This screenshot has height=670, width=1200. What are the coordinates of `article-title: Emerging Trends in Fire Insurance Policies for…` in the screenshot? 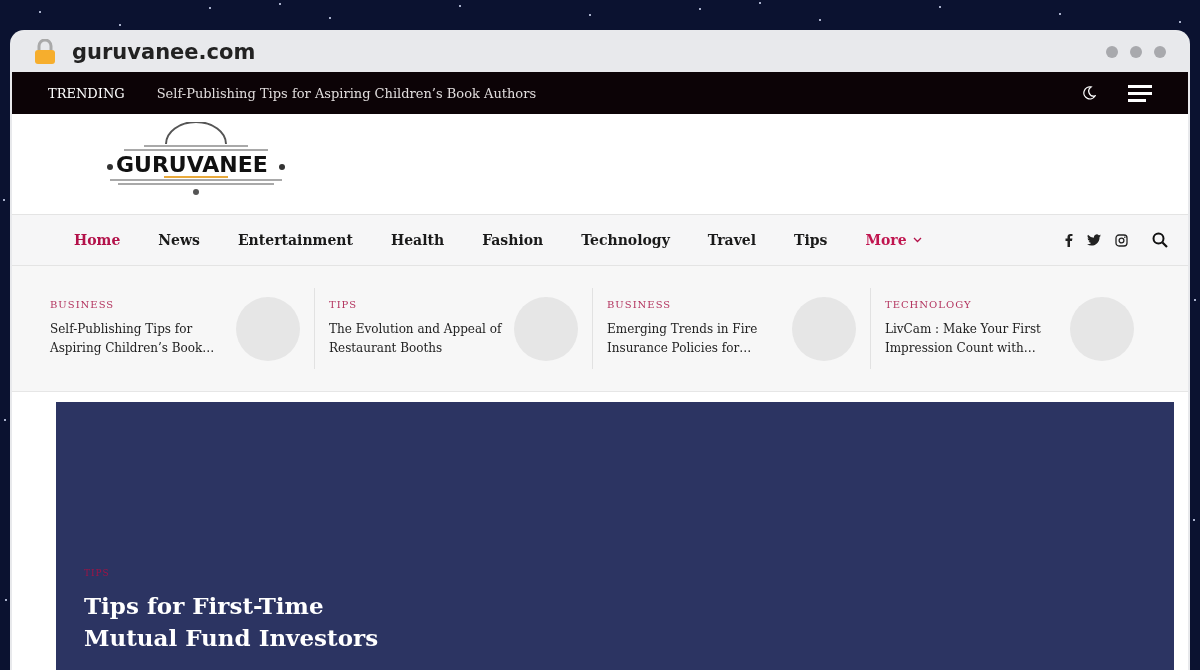 It's located at (693, 339).